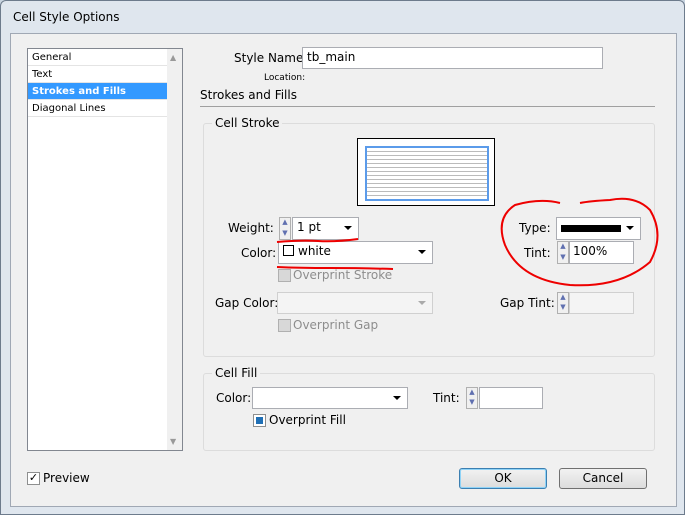  What do you see at coordinates (335, 268) in the screenshot?
I see `annotation-underline-color` at bounding box center [335, 268].